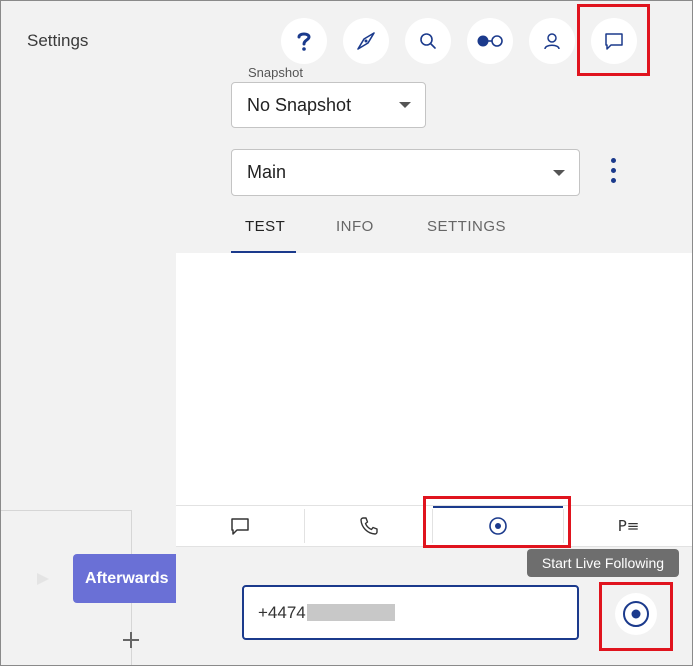 Image resolution: width=693 pixels, height=666 pixels. Describe the element at coordinates (265, 226) in the screenshot. I see `tab-test: TEST` at that location.